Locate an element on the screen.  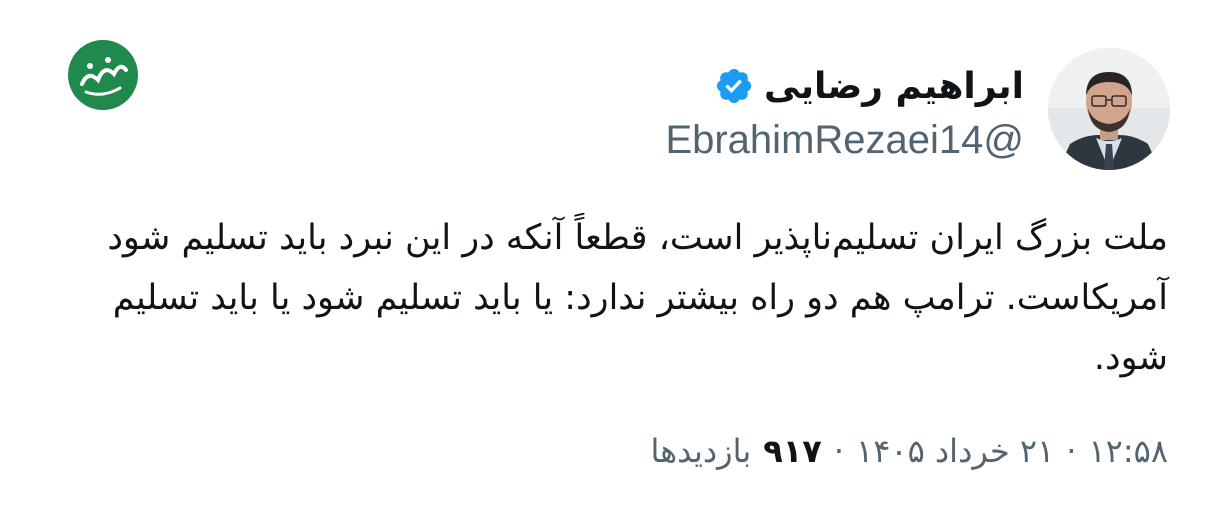
author-display-name: ابراهیم رضایی is located at coordinates (894, 86).